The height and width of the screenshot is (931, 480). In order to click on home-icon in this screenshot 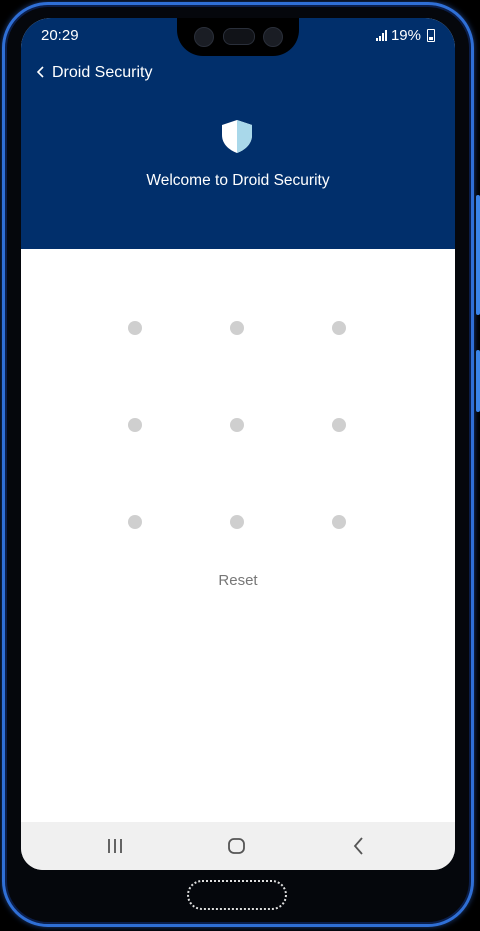, I will do `click(237, 846)`.